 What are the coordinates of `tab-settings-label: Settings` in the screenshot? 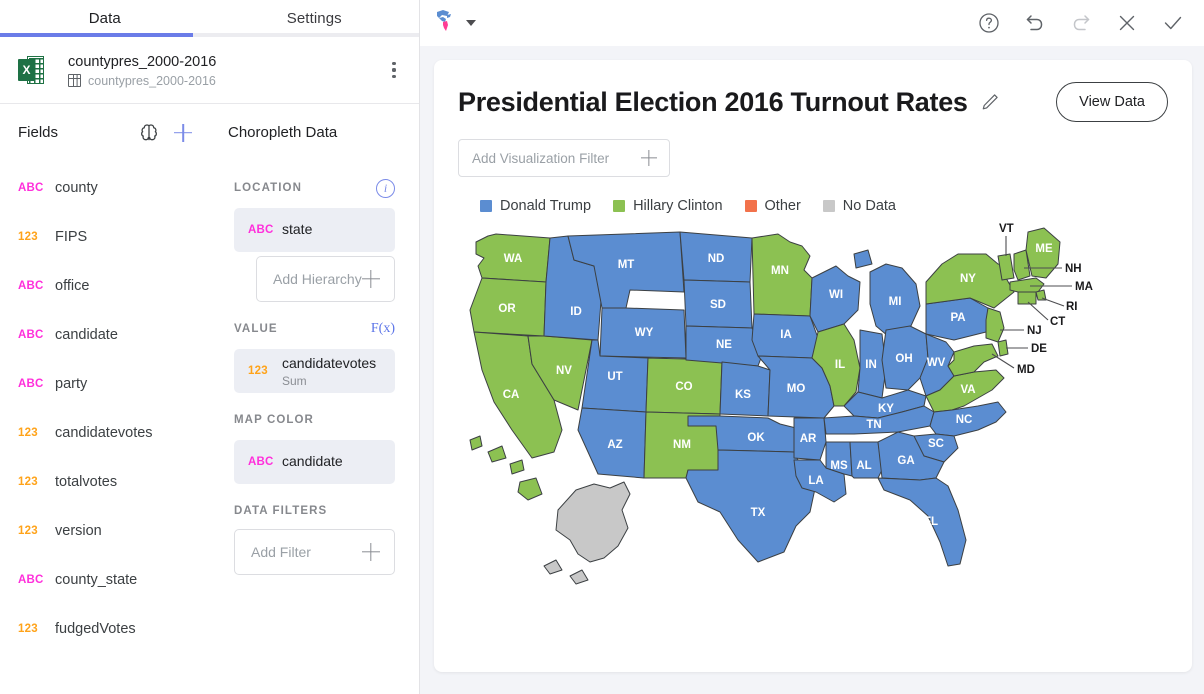 It's located at (314, 18).